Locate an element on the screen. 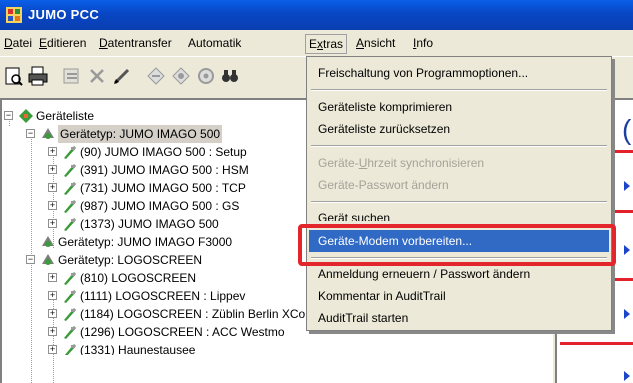  menu-datentransfer: Datentransfer is located at coordinates (135, 43).